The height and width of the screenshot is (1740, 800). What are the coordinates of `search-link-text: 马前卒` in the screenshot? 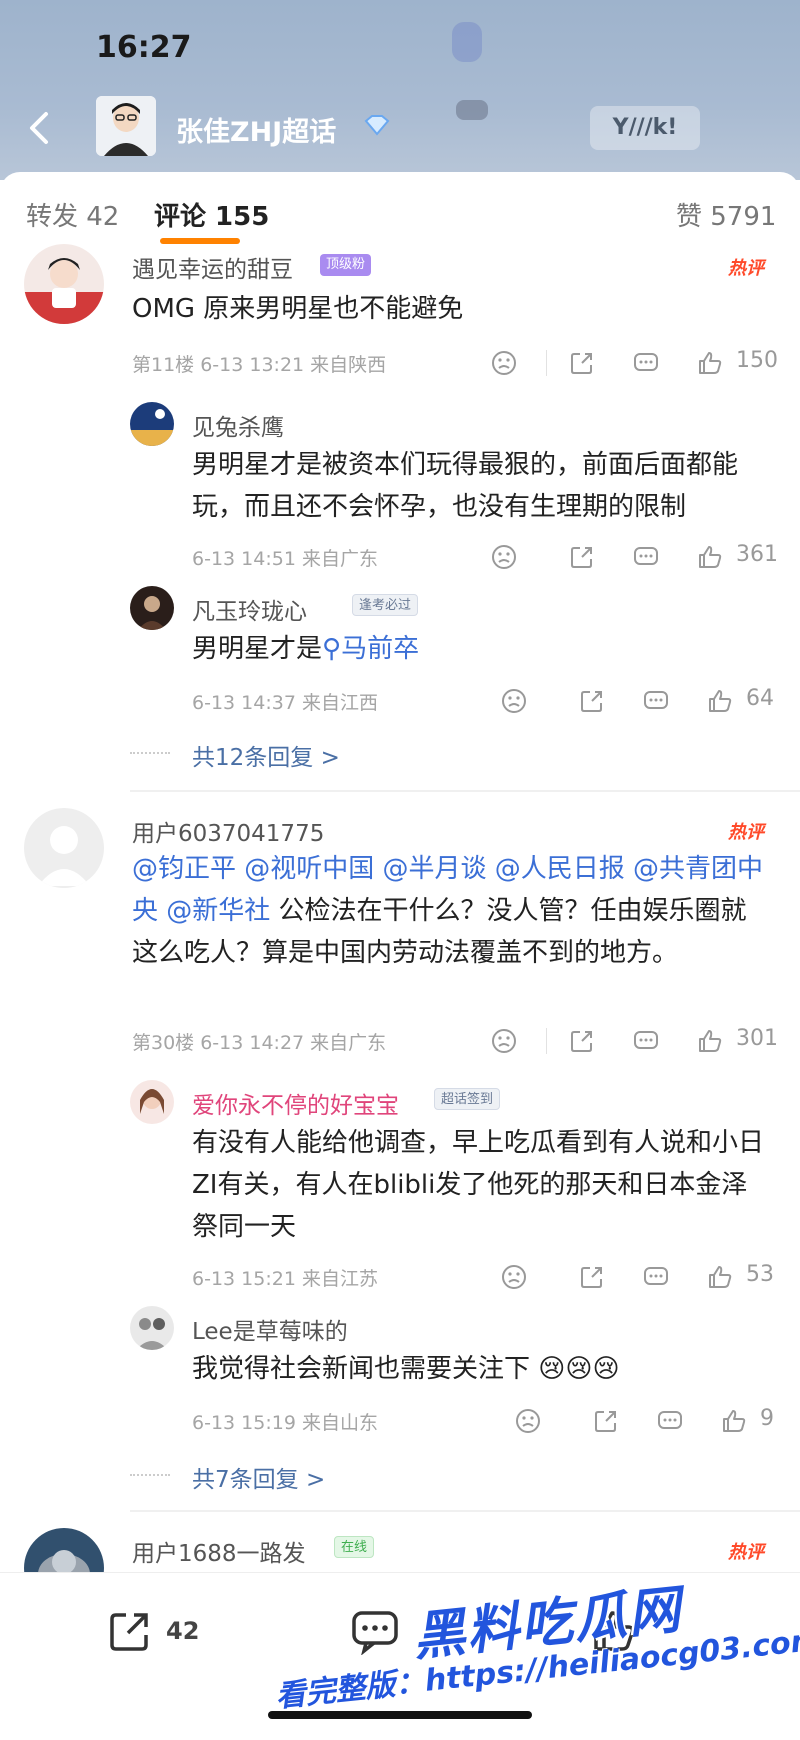 It's located at (380, 649).